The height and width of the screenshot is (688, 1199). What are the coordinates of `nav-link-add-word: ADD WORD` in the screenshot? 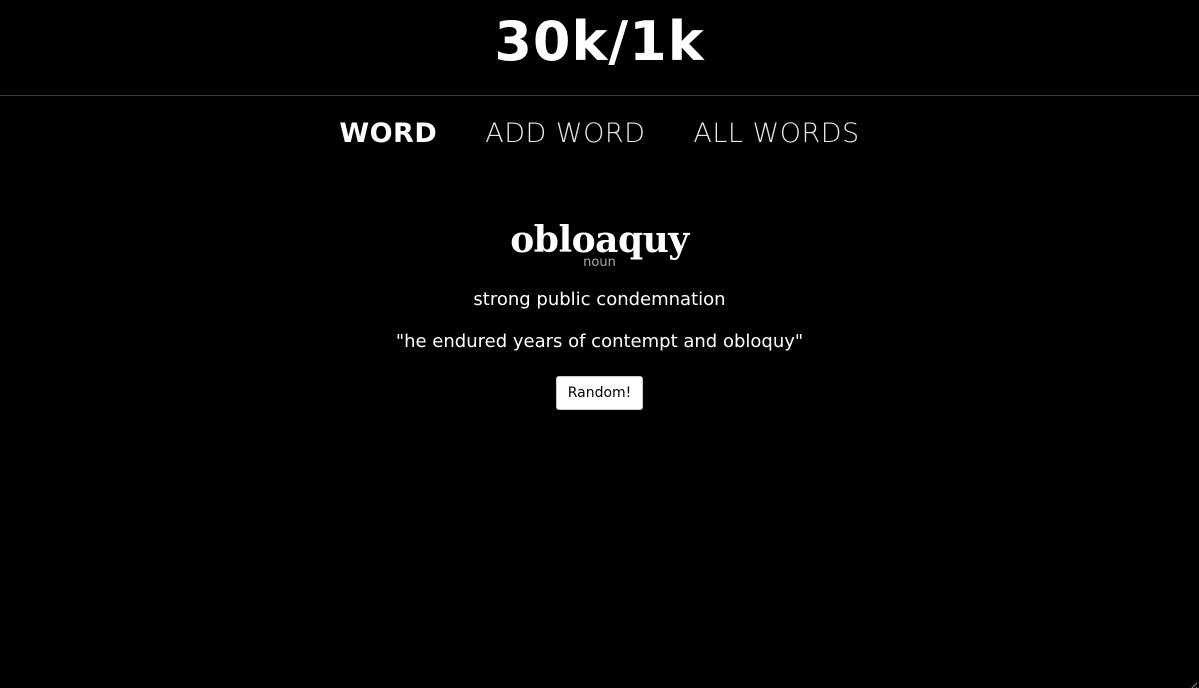 It's located at (565, 133).